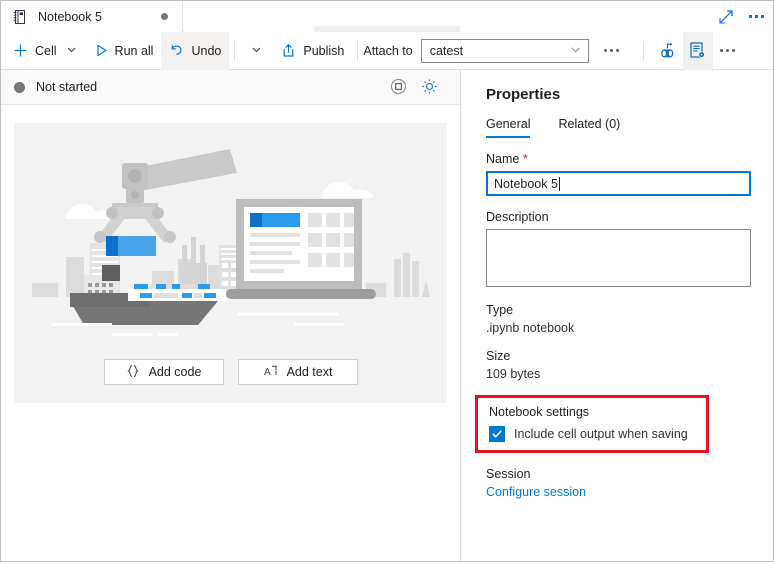 The width and height of the screenshot is (774, 562). I want to click on variable-explorer-button, so click(668, 51).